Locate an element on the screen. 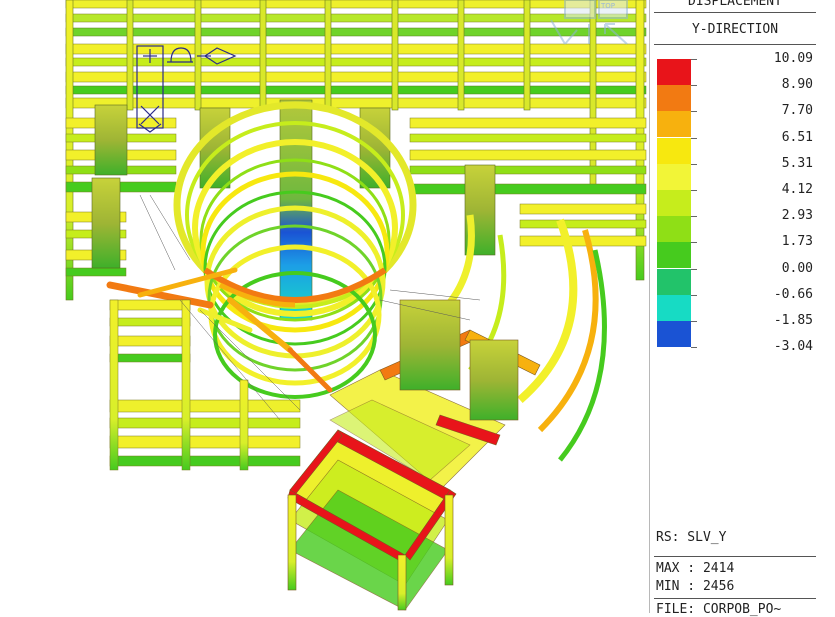 This screenshot has width=835, height=617. legend-value: 1.73 is located at coordinates (797, 242).